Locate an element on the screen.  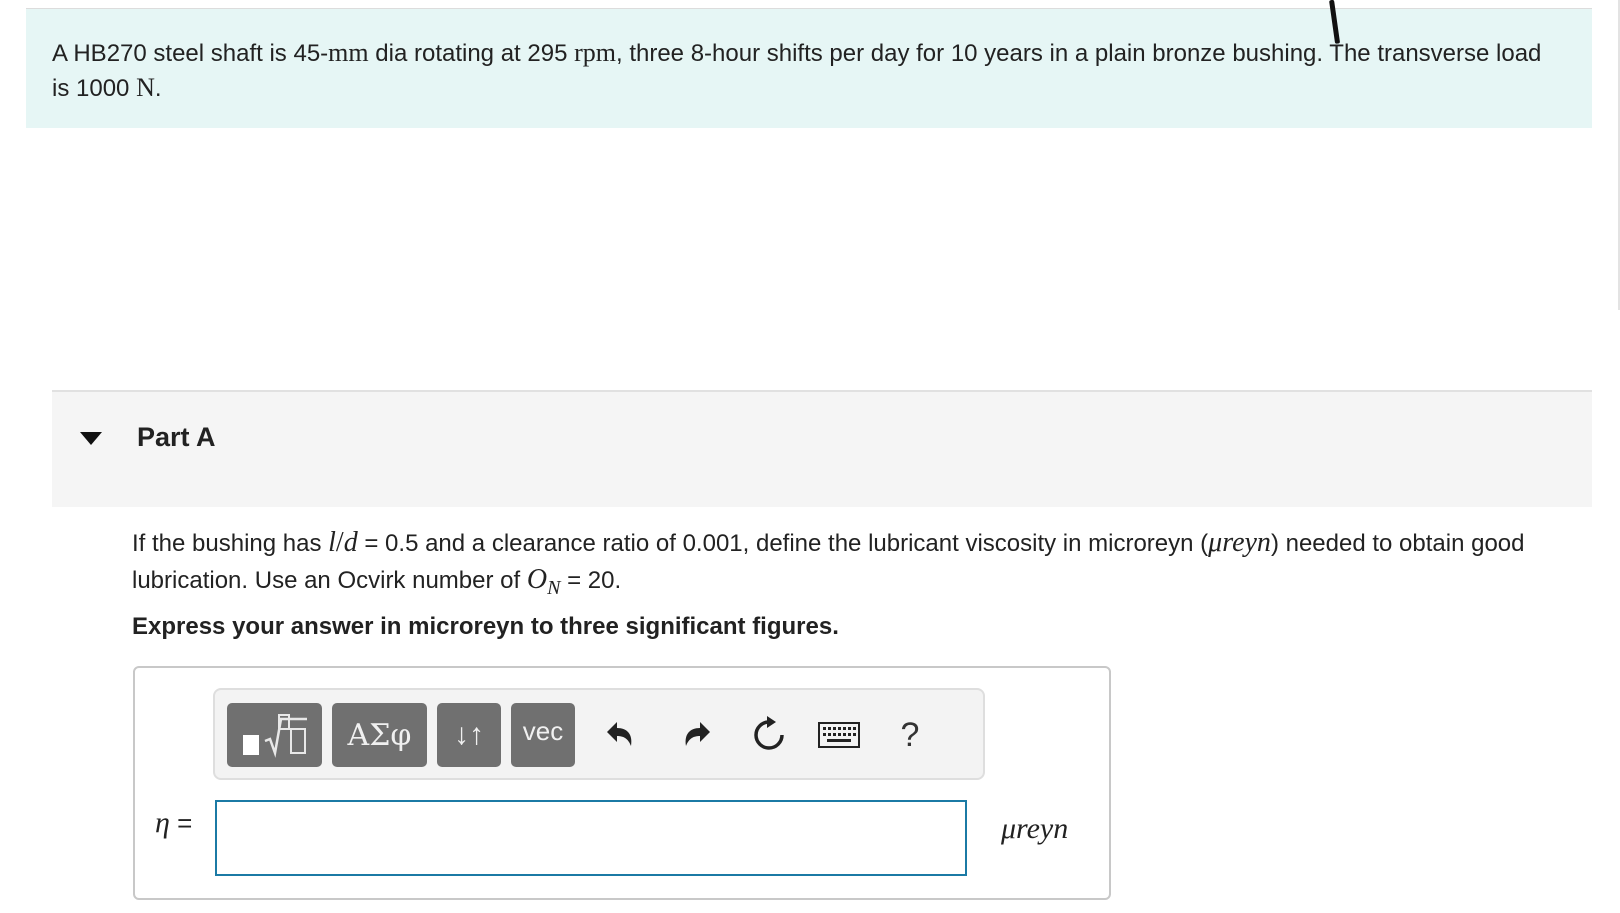
vector-button: vec is located at coordinates (543, 735).